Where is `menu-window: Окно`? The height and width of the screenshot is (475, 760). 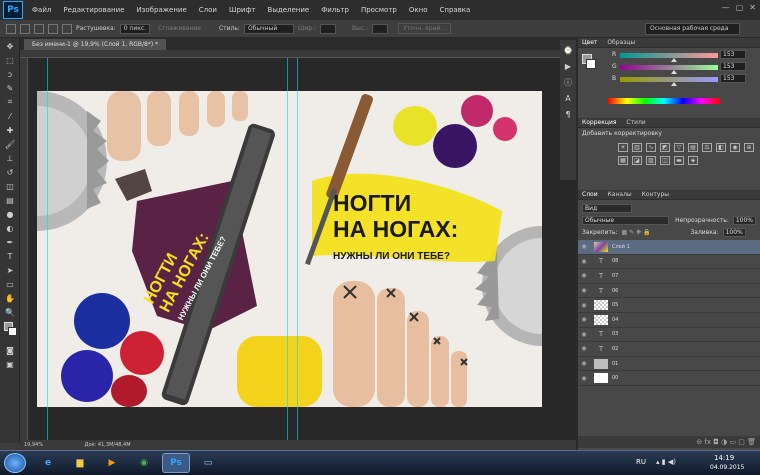
menu-window: Окно is located at coordinates (418, 10).